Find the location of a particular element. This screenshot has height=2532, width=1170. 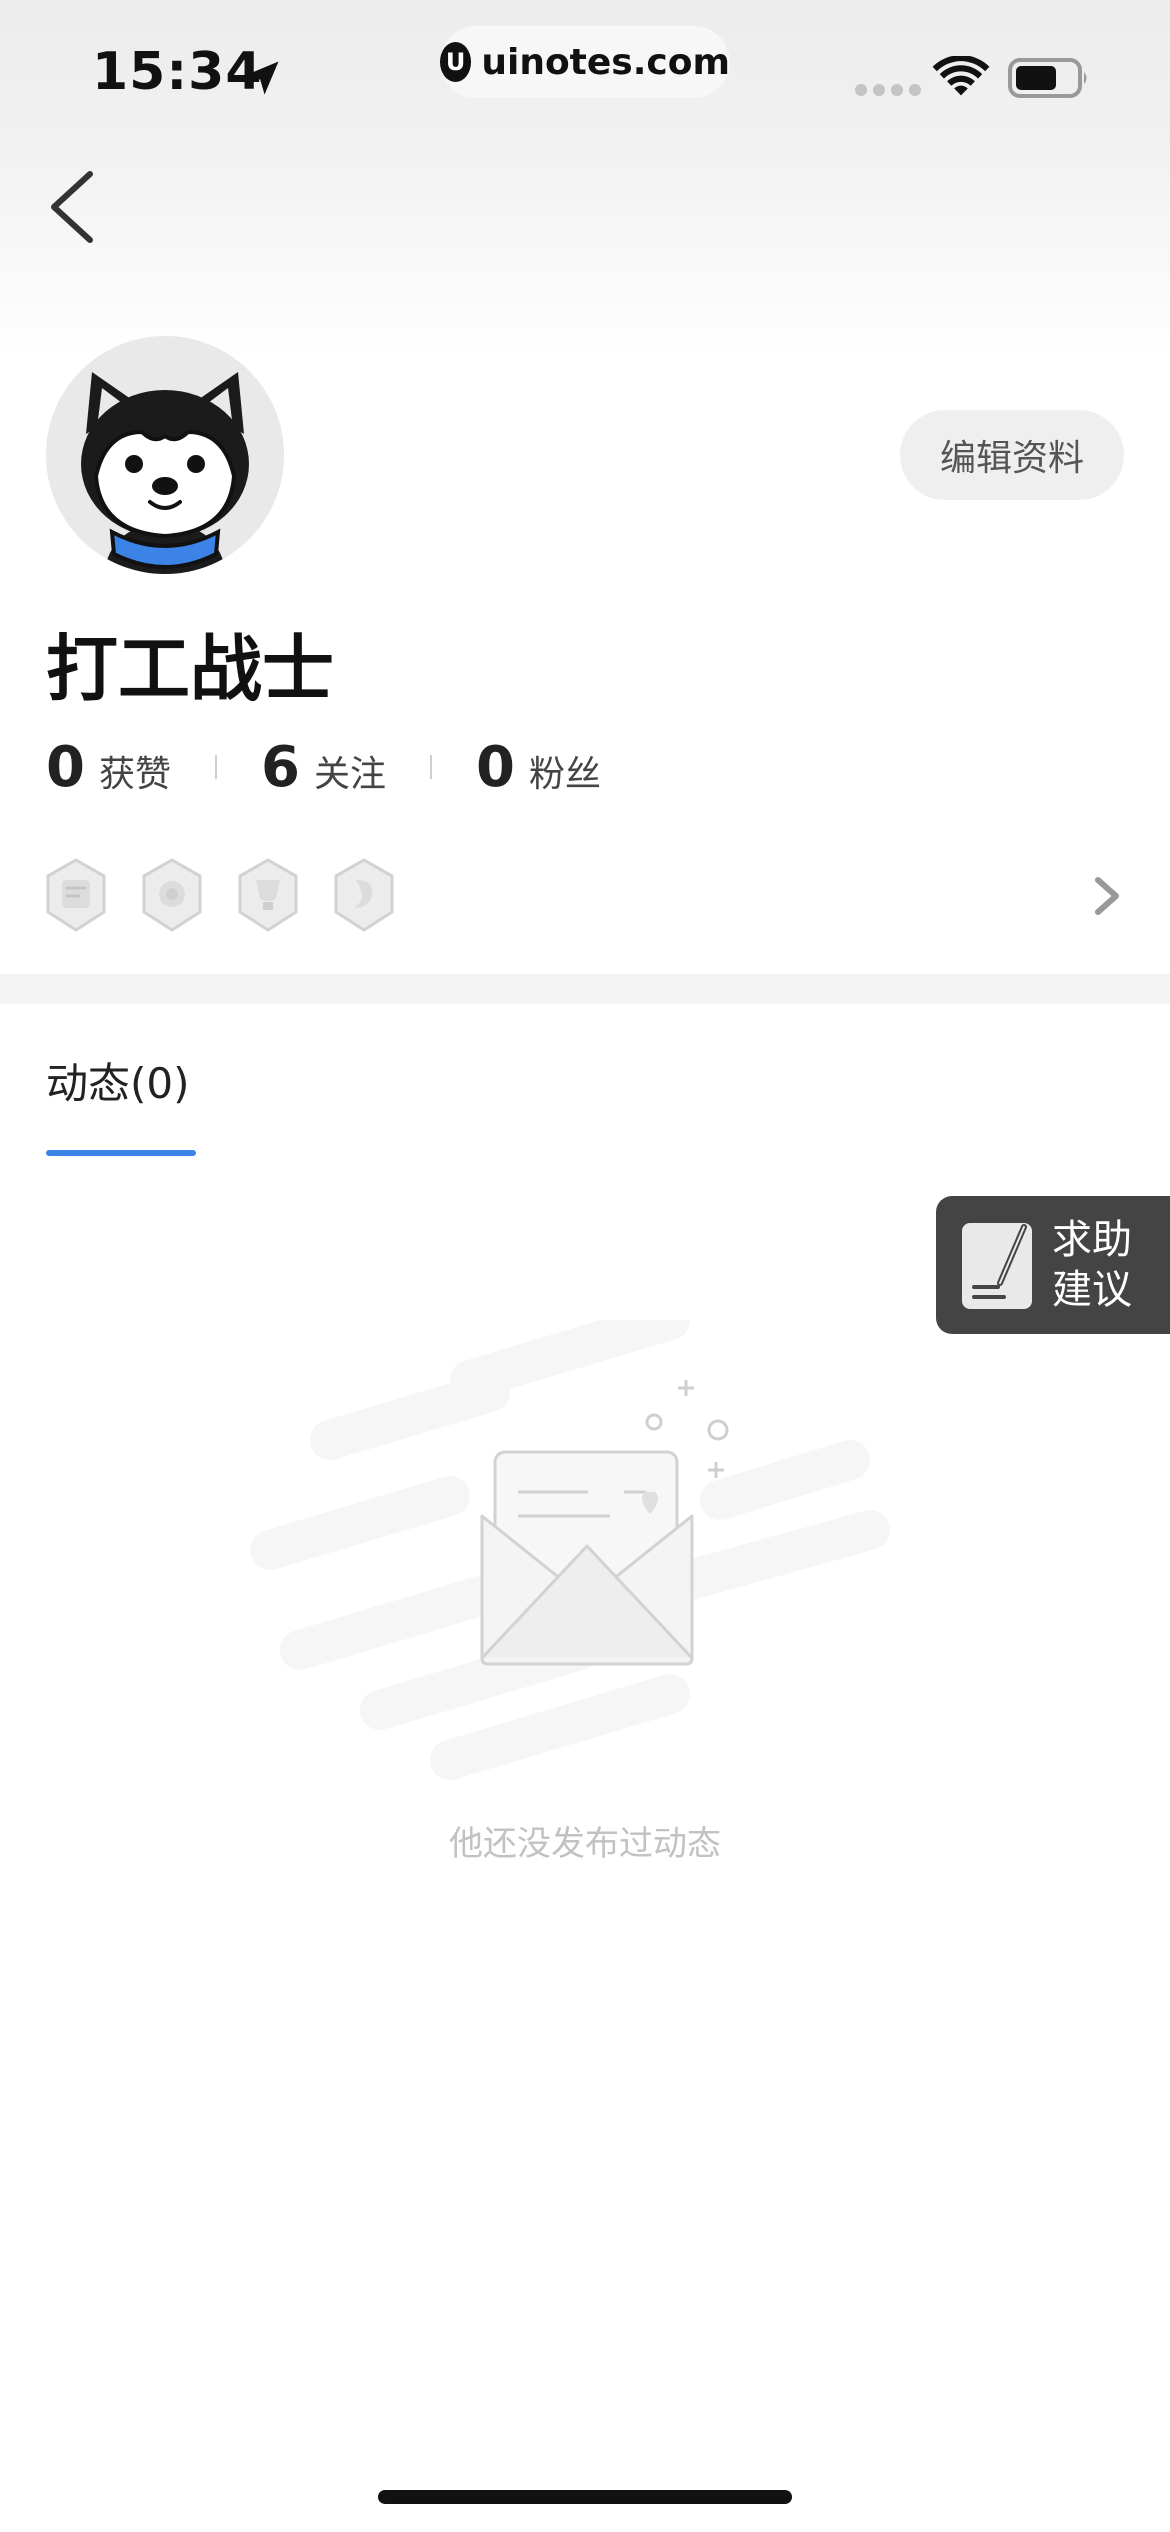

url-bar: U uinotes.com is located at coordinates (585, 62).